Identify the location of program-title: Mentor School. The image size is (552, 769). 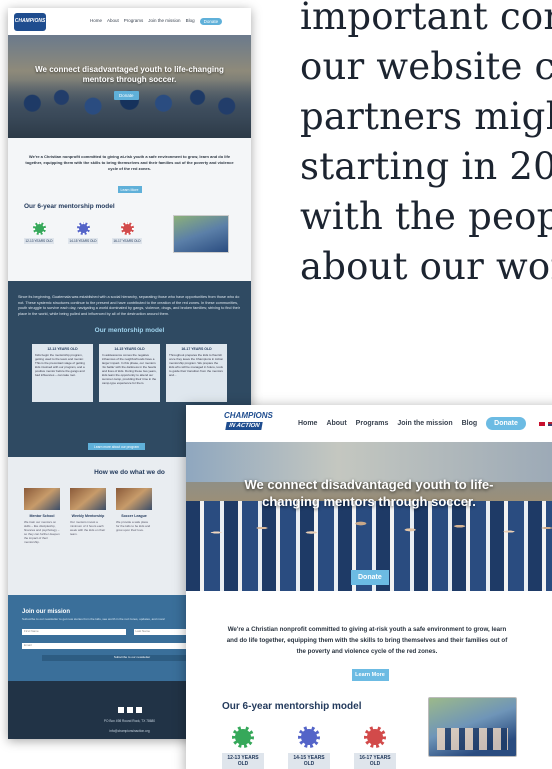
(42, 516).